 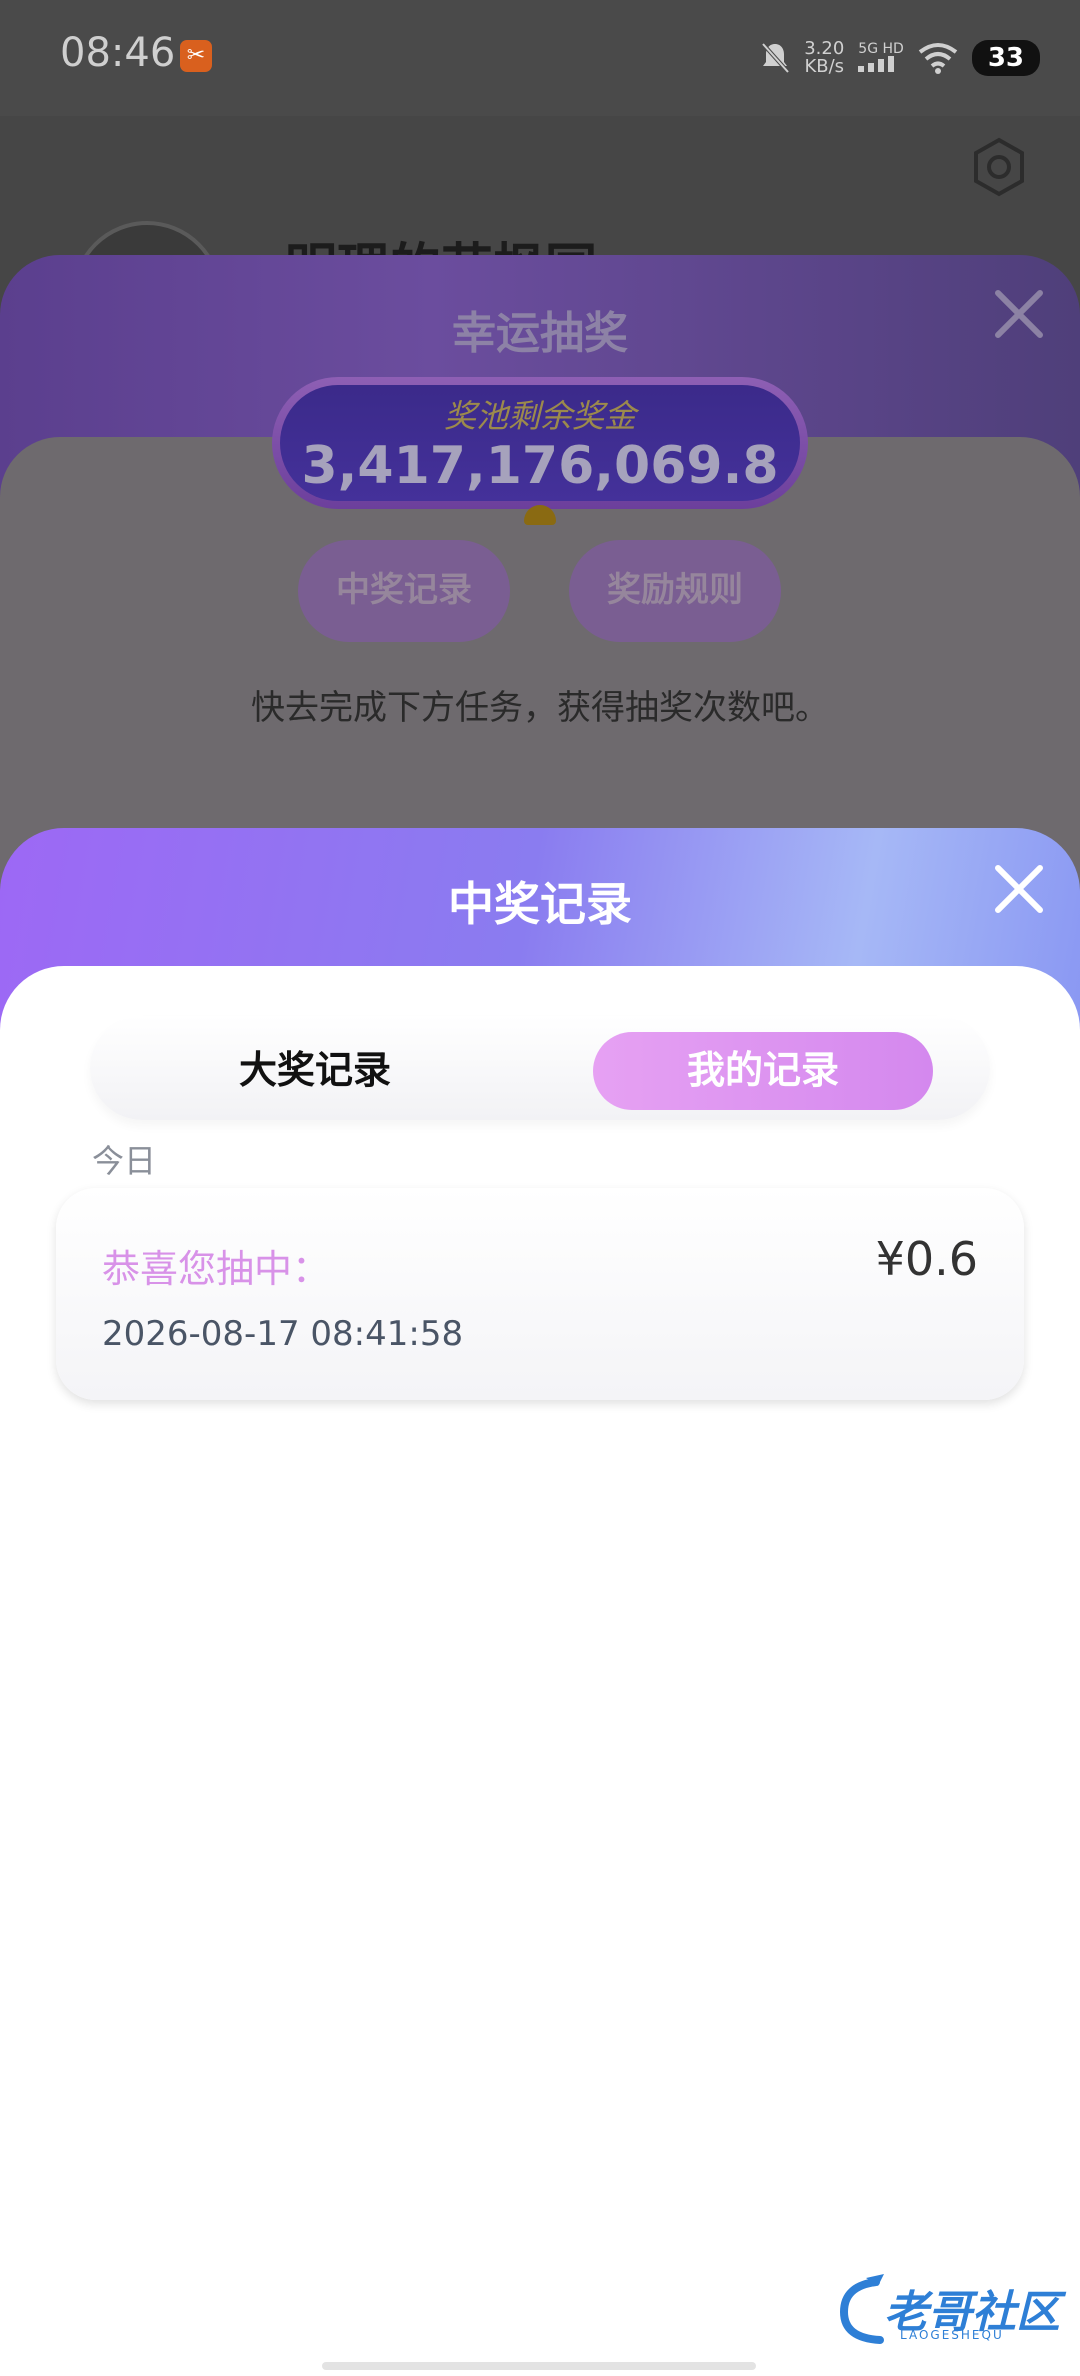 I want to click on prize-pool-value: 3,417,176,069.8, so click(x=540, y=466).